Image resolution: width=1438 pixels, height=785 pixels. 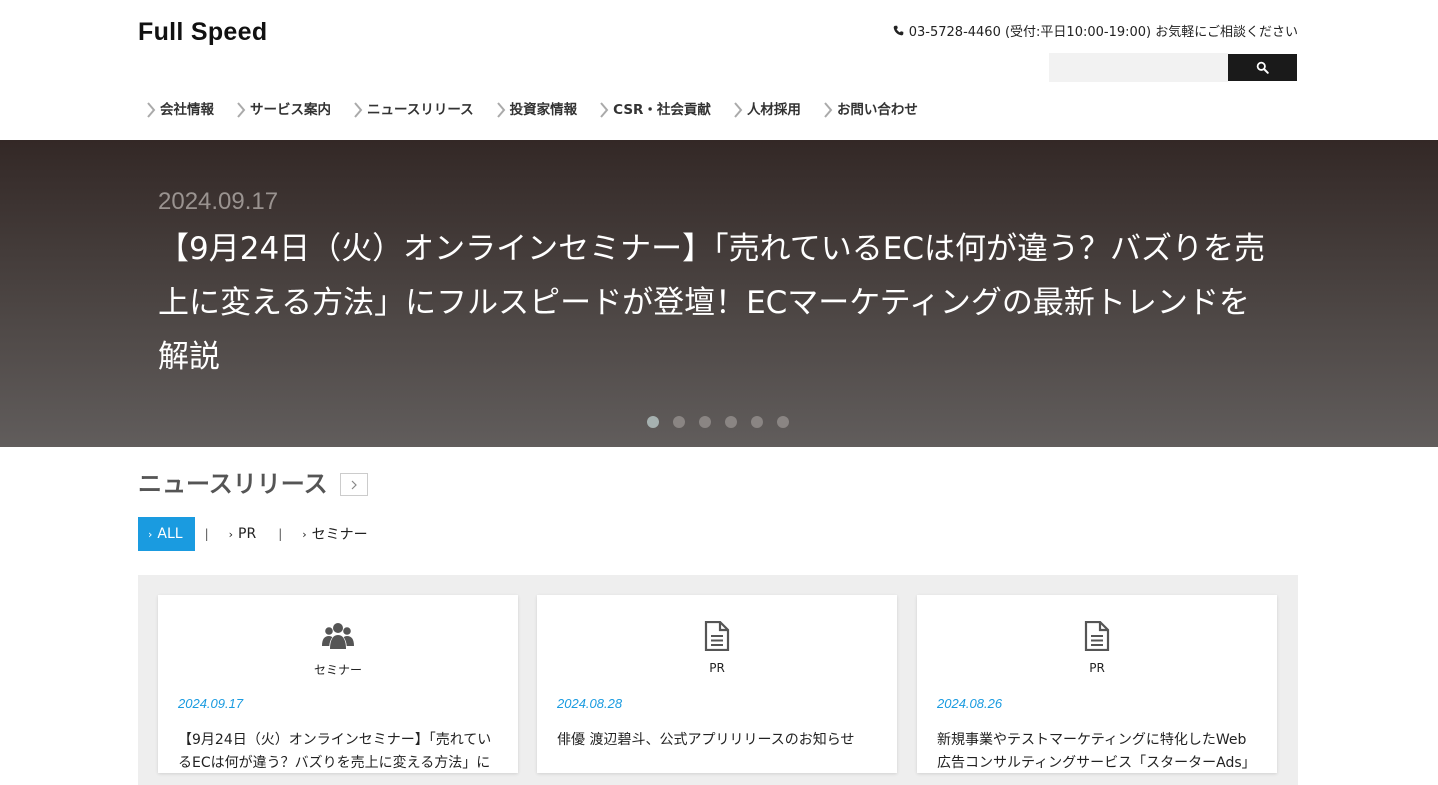 I want to click on nav-item-recruit: 人材採用, so click(x=767, y=108).